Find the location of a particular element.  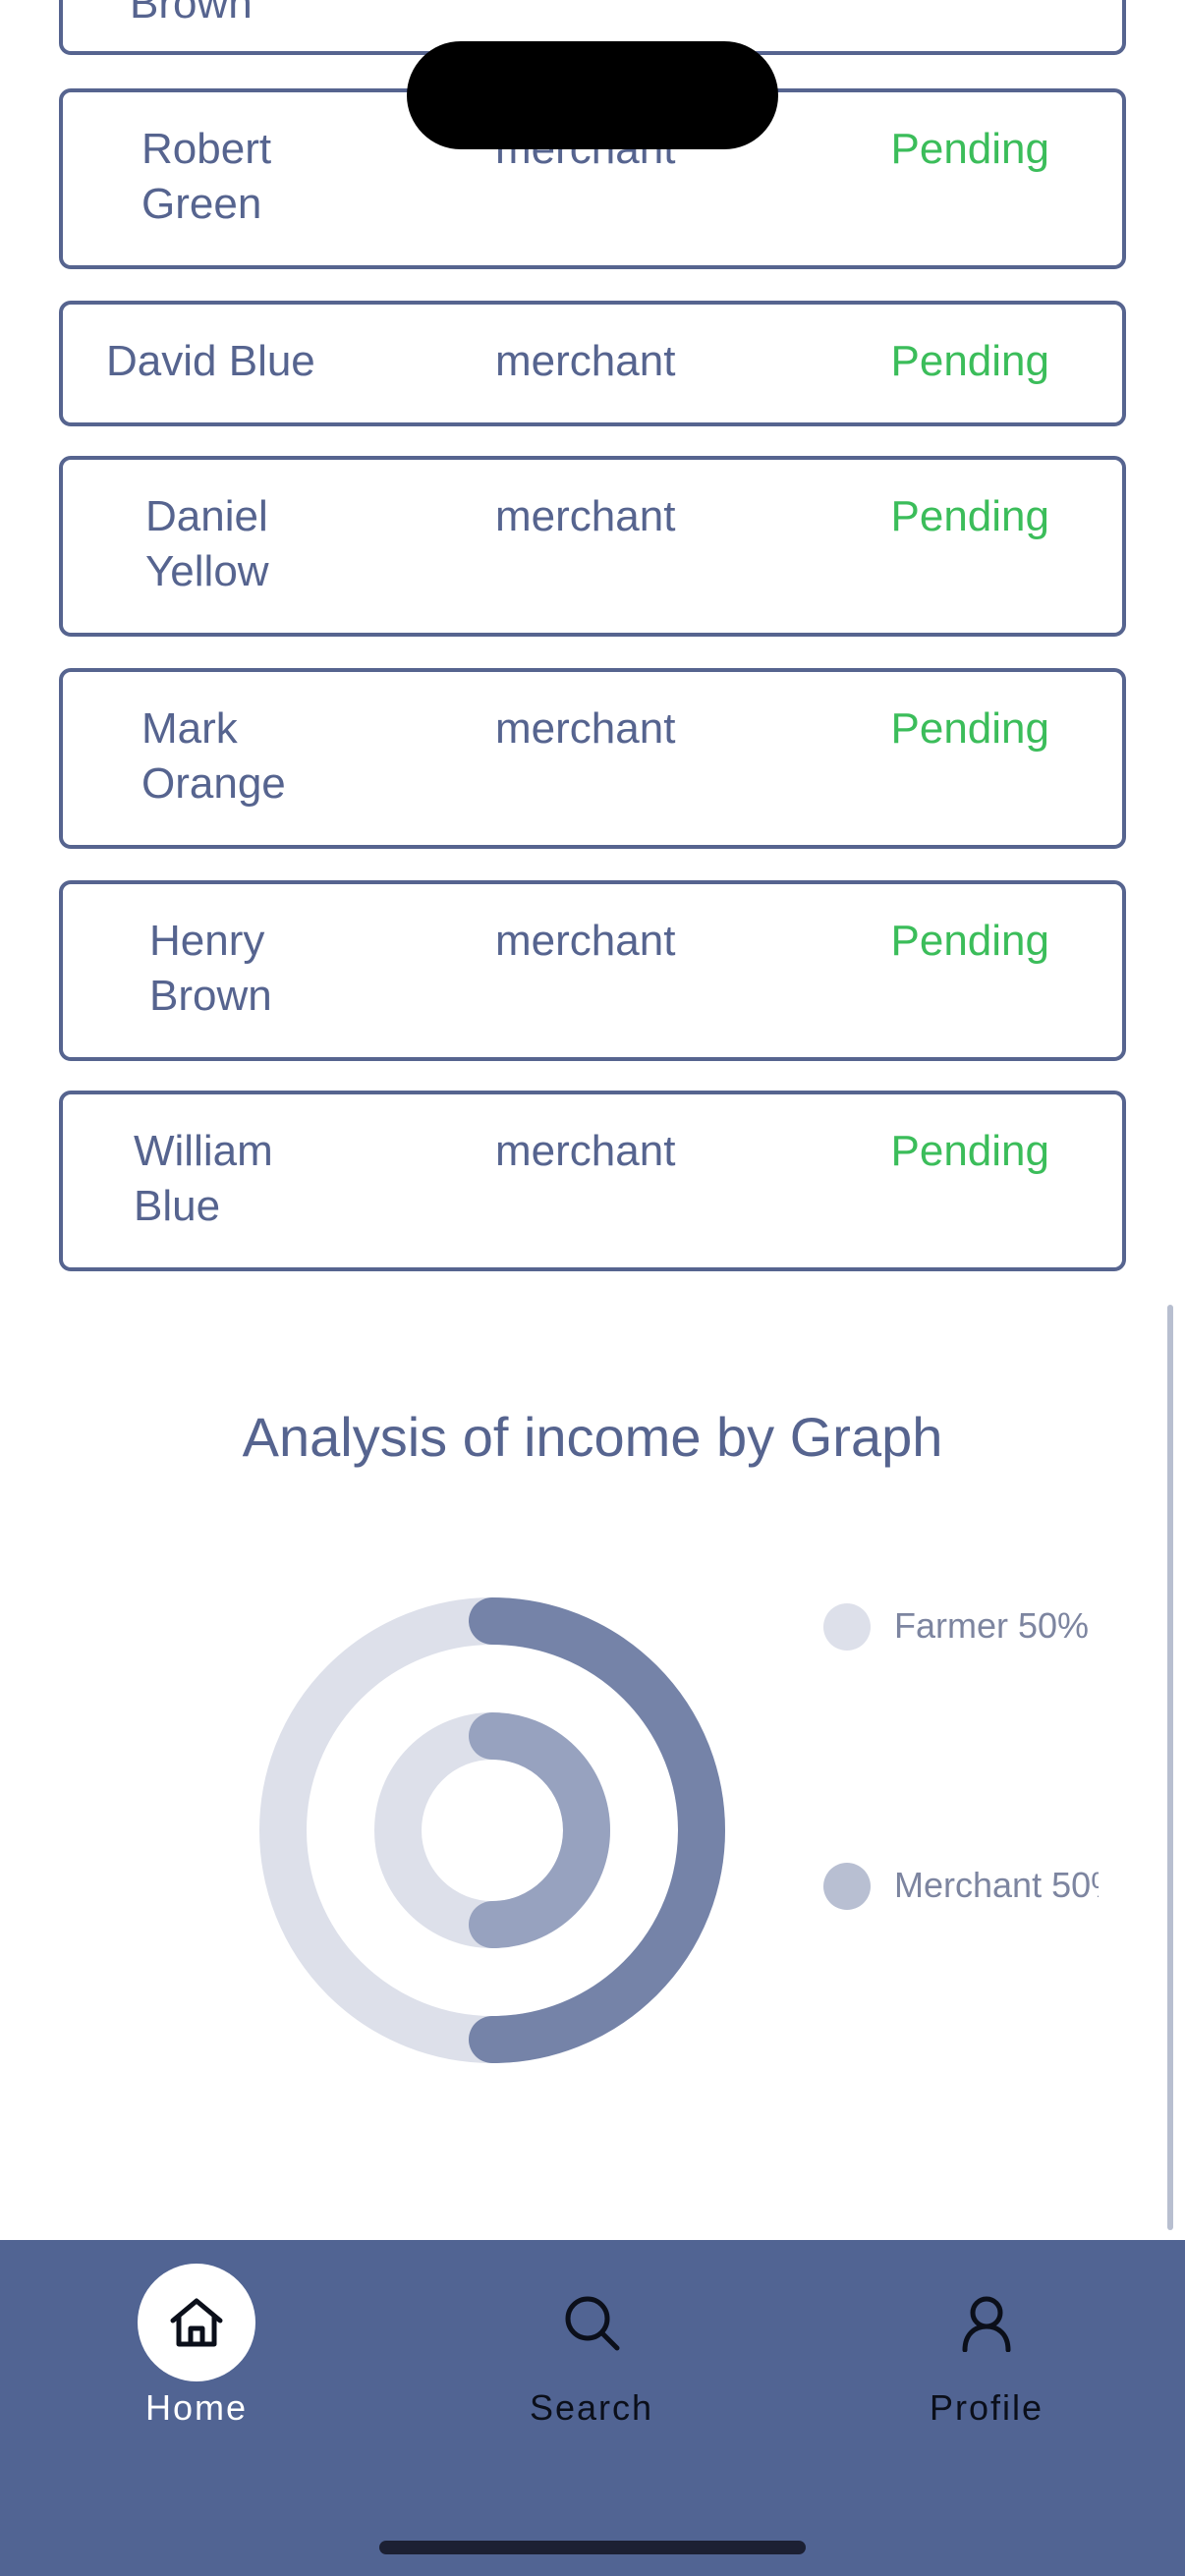

nav-icon-wrap-profile is located at coordinates (987, 2322).